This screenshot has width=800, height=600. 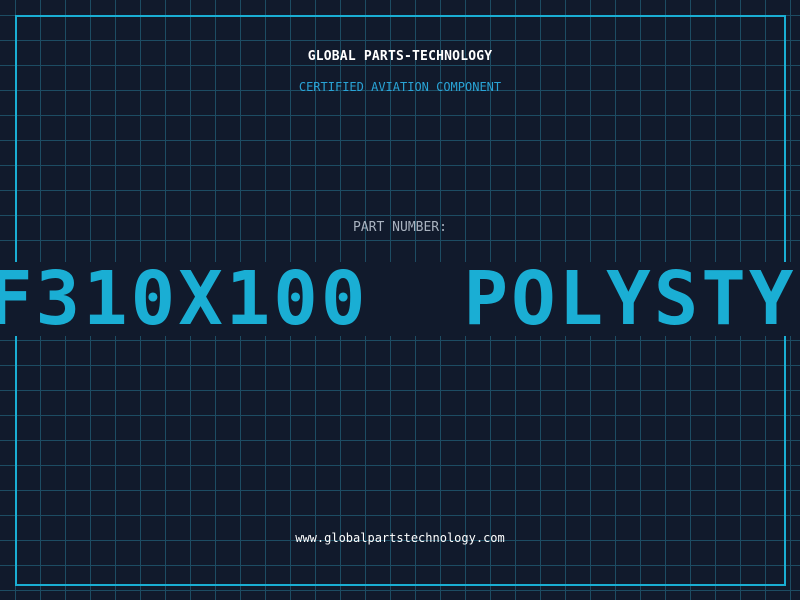 What do you see at coordinates (400, 87) in the screenshot?
I see `certification-tagline: CERTIFIED AVIATION COMPONENT` at bounding box center [400, 87].